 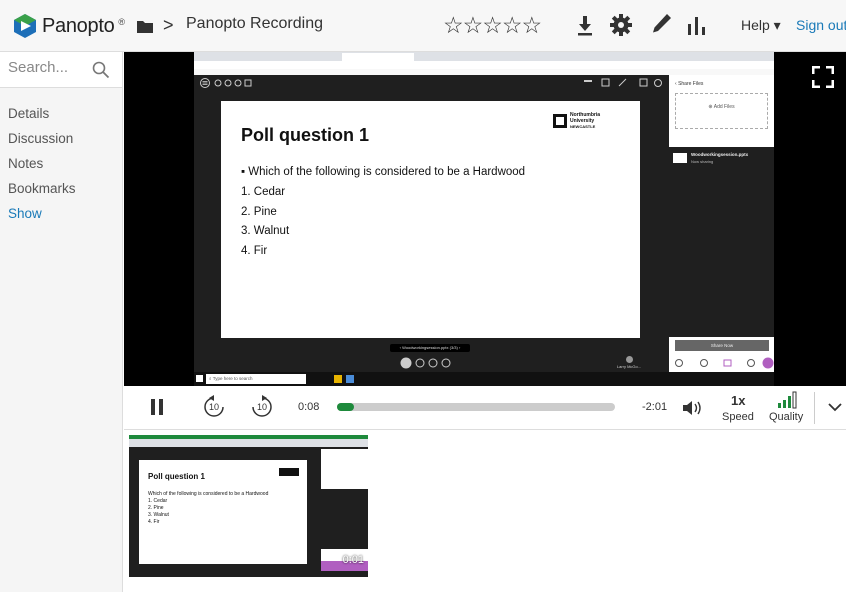 I want to click on edit-pencil-icon, so click(x=661, y=25).